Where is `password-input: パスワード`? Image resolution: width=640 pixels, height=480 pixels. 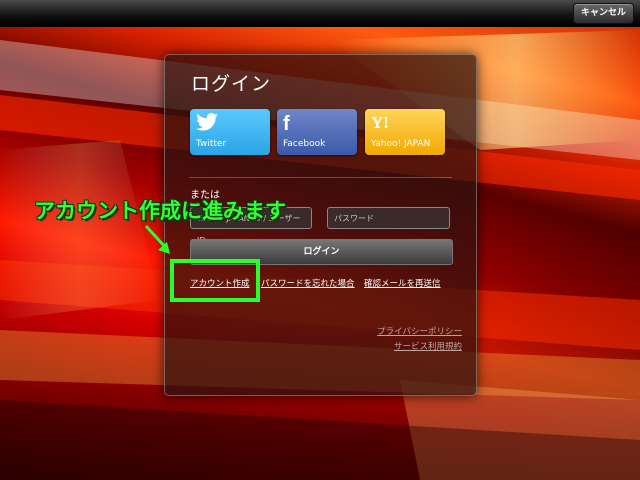 password-input: パスワード is located at coordinates (388, 218).